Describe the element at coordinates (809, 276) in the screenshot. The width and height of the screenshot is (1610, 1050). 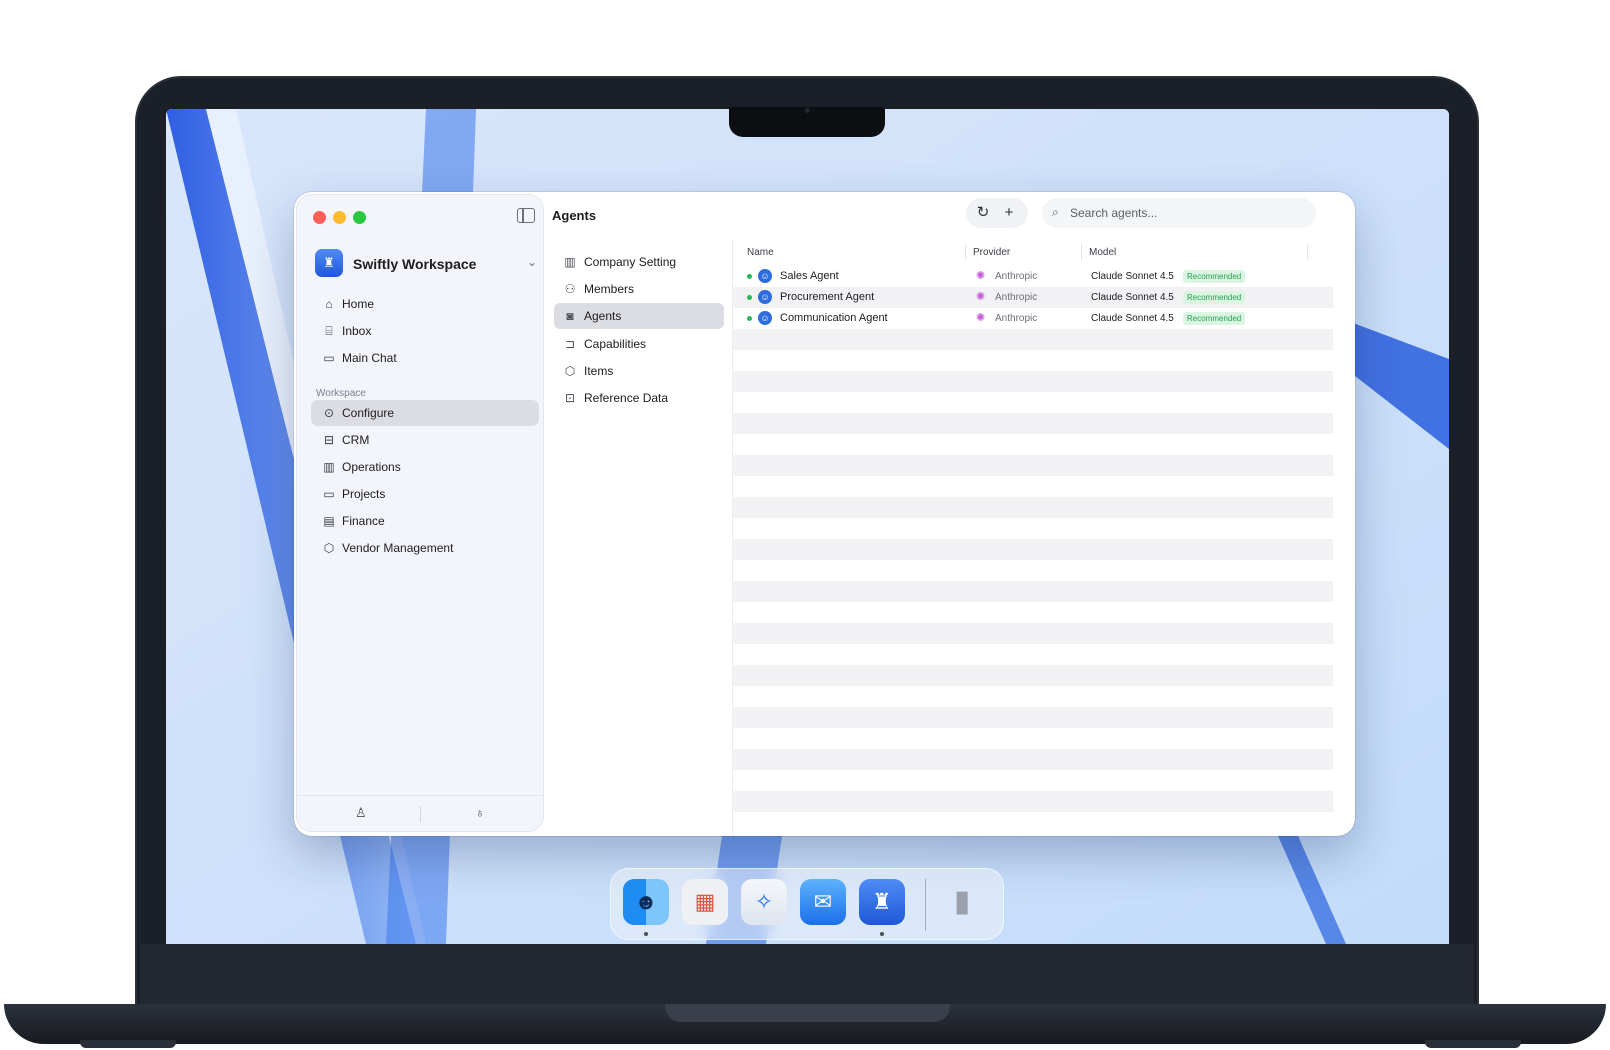
I see `agent-name: Sales Agent` at that location.